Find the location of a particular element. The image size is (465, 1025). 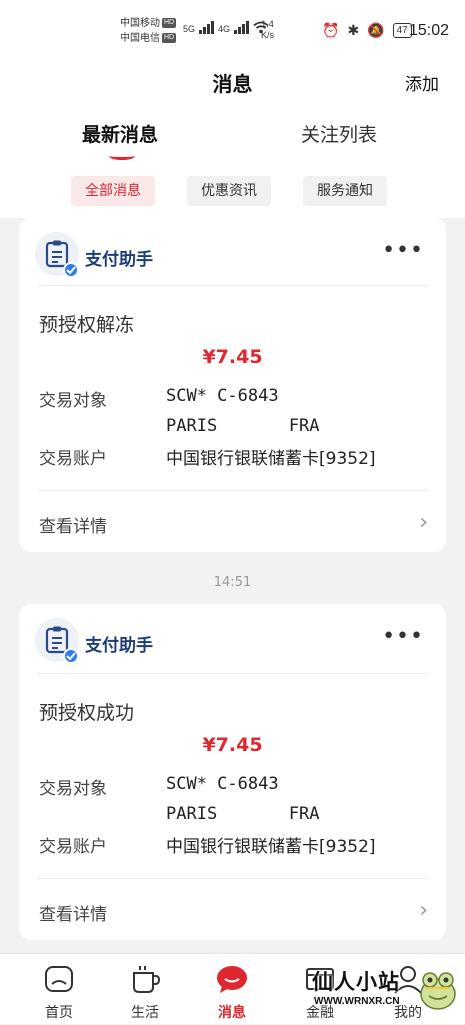

carrier-info: 中国移动 HD 中国电信 HD is located at coordinates (148, 31).